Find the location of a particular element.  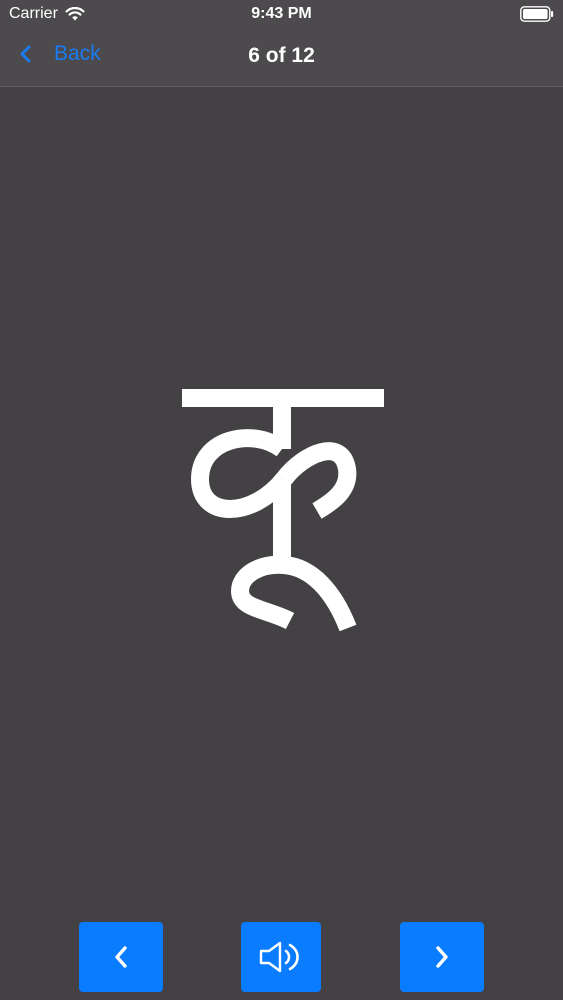

speak-button is located at coordinates (281, 957).